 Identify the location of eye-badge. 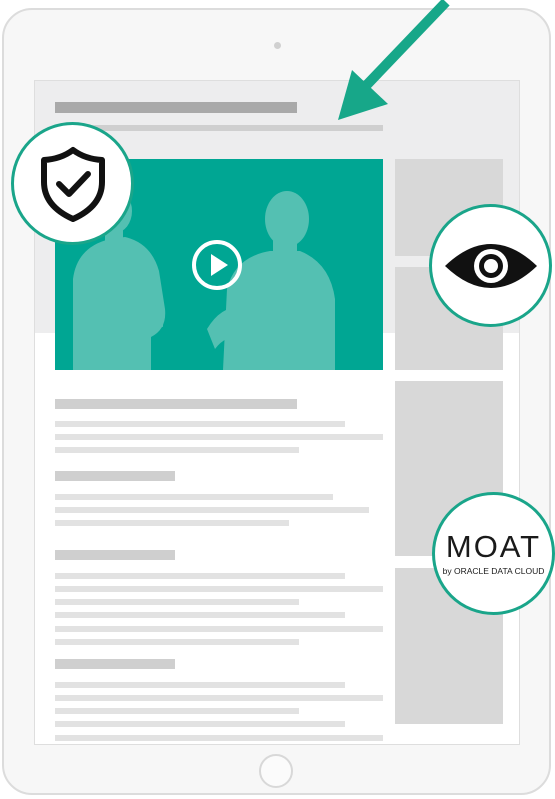
(490, 265).